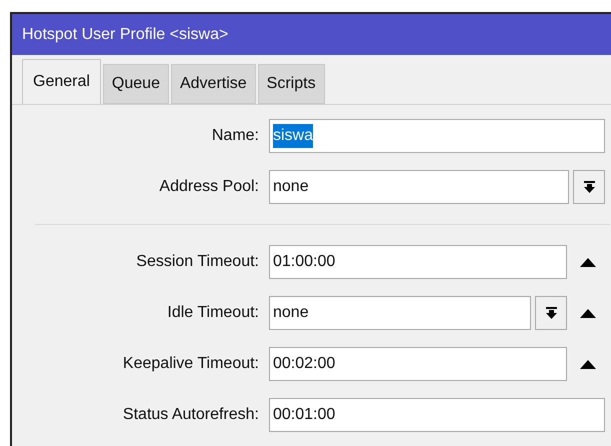 This screenshot has width=611, height=446. I want to click on field-value: siswa, so click(293, 136).